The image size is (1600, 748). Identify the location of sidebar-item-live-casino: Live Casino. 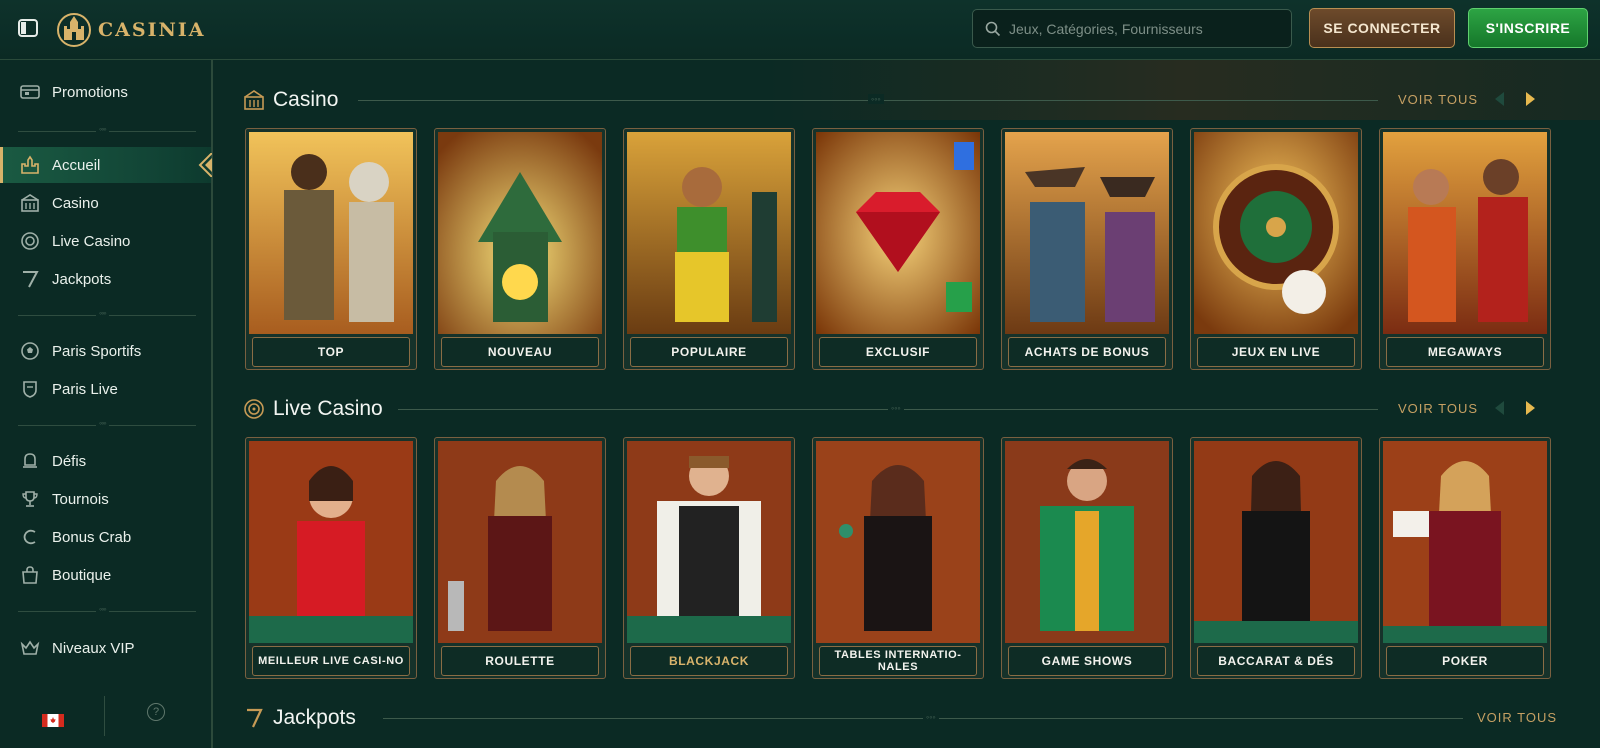
(105, 241).